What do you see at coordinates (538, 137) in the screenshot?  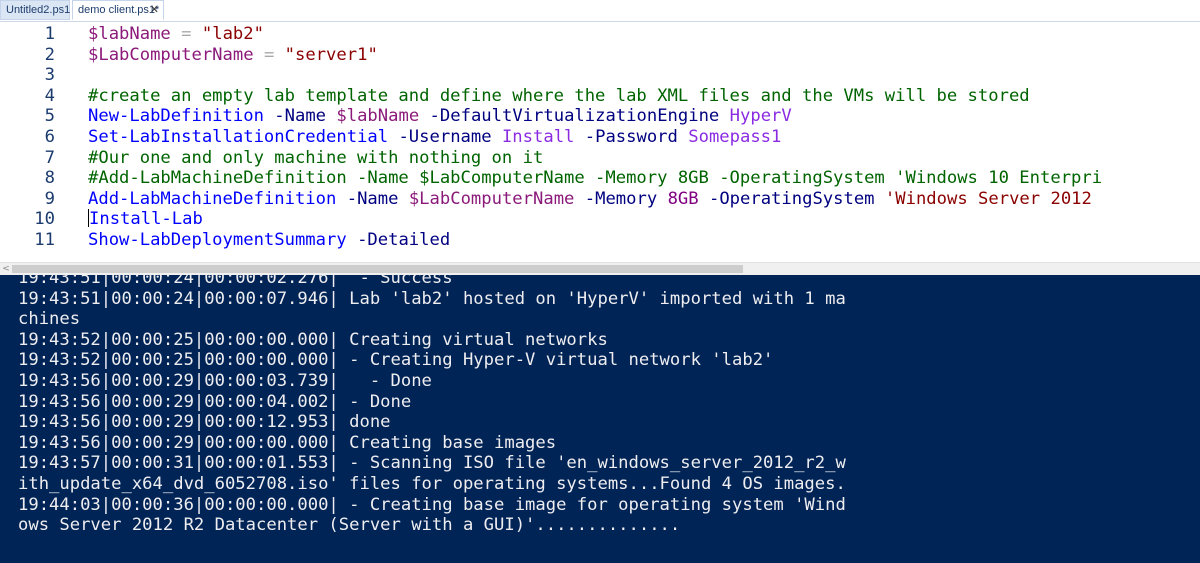 I see `token-argument: Install` at bounding box center [538, 137].